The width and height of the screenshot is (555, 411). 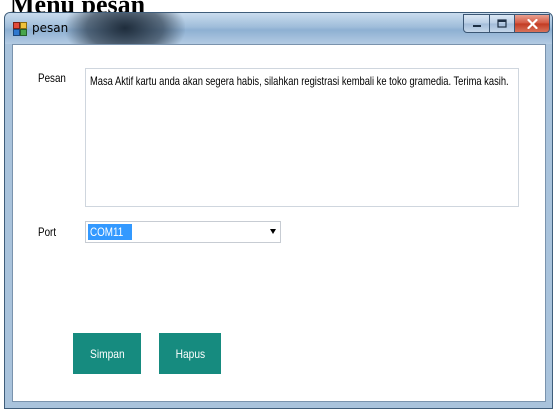 What do you see at coordinates (190, 353) in the screenshot?
I see `hapus-button: Hapus` at bounding box center [190, 353].